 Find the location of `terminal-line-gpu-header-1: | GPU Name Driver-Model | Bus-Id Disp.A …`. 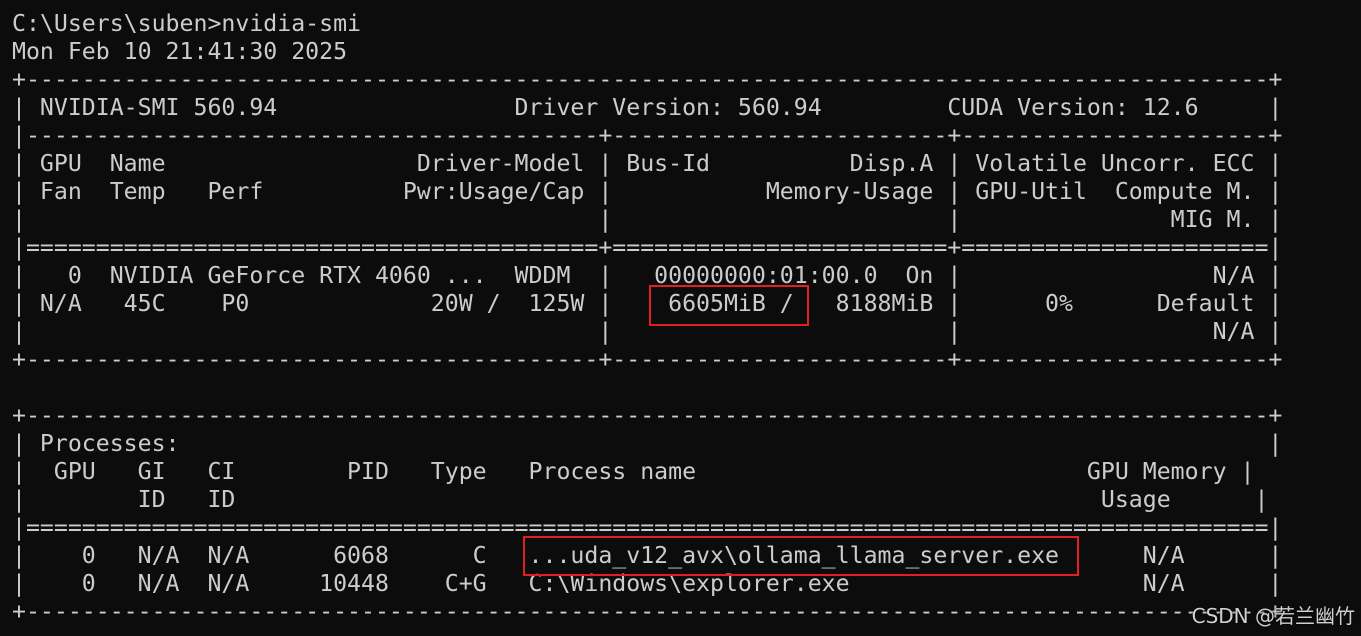

terminal-line-gpu-header-1: | GPU Name Driver-Model | Bus-Id Disp.A … is located at coordinates (647, 163).